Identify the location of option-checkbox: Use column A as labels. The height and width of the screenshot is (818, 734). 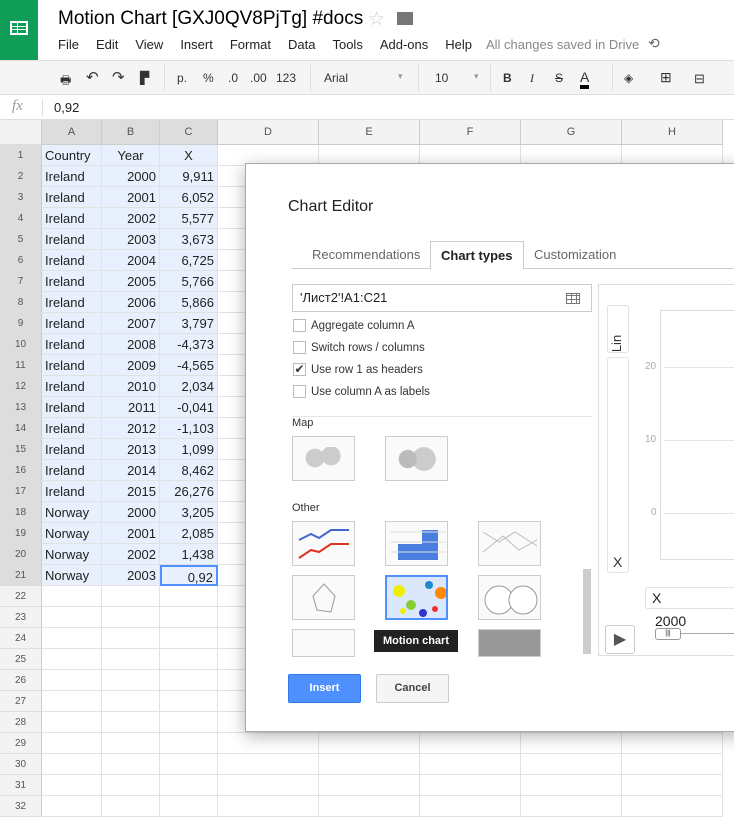
(361, 391).